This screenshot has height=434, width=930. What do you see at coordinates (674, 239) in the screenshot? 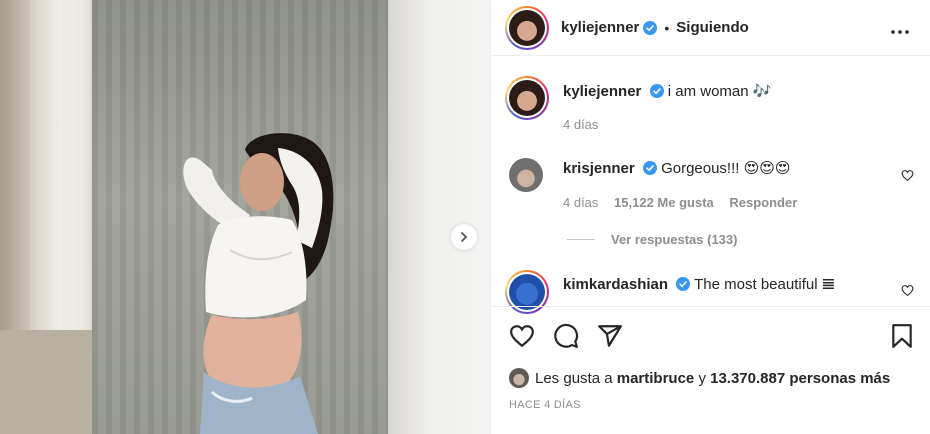
I see `view-replies-label: Ver respuestas (133)` at bounding box center [674, 239].